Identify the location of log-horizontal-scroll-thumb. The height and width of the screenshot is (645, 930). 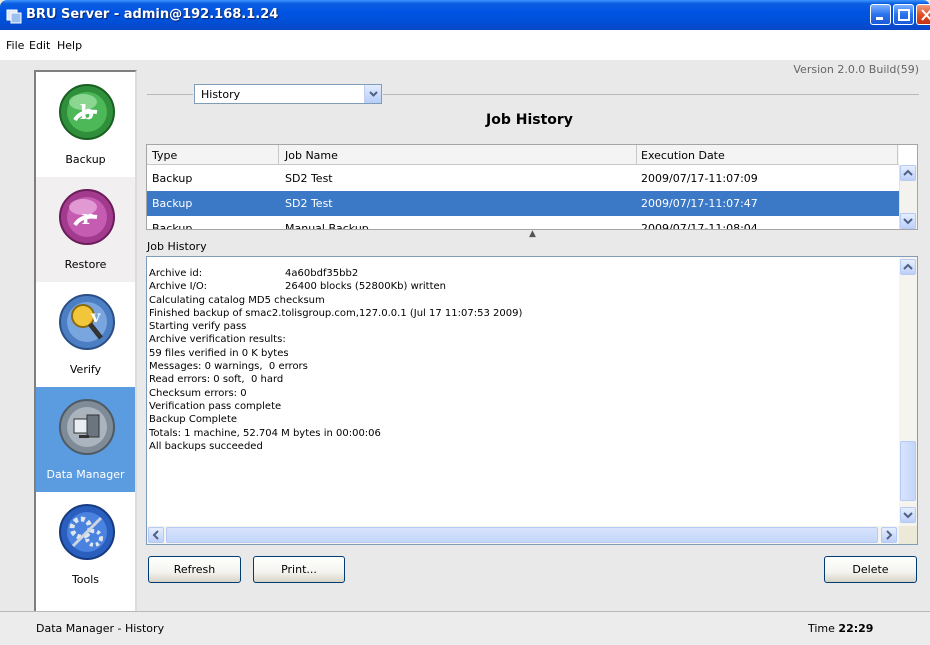
(522, 535).